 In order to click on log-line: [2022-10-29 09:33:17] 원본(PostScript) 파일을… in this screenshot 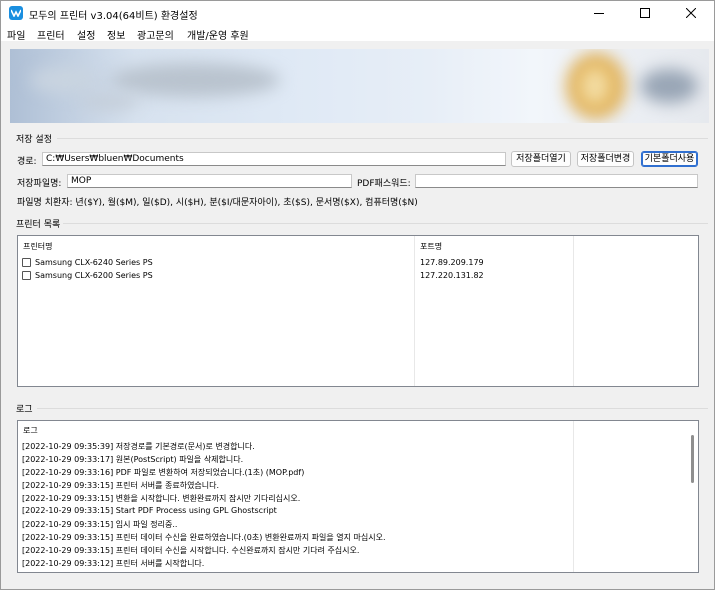, I will do `click(133, 459)`.